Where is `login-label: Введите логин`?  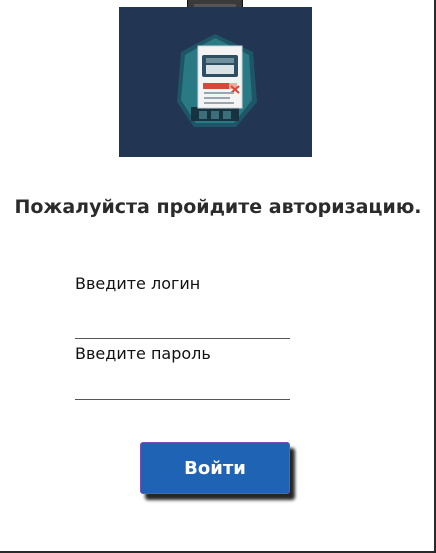 login-label: Введите логин is located at coordinates (138, 283).